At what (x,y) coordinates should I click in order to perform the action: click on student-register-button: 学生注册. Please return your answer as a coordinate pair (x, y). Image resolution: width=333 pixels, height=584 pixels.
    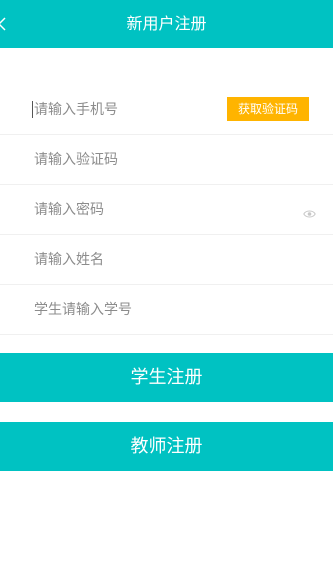
    Looking at the image, I should click on (166, 377).